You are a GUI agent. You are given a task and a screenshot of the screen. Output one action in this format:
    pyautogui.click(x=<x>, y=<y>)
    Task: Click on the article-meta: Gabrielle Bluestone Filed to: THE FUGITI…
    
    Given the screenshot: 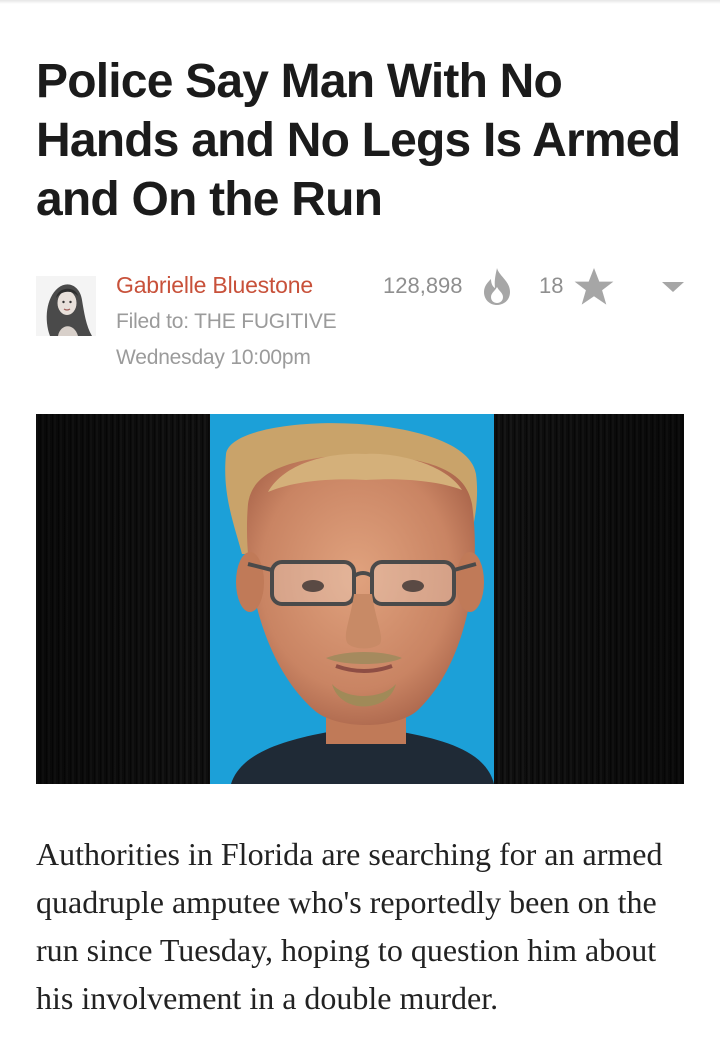 What is the action you would take?
    pyautogui.click(x=361, y=324)
    